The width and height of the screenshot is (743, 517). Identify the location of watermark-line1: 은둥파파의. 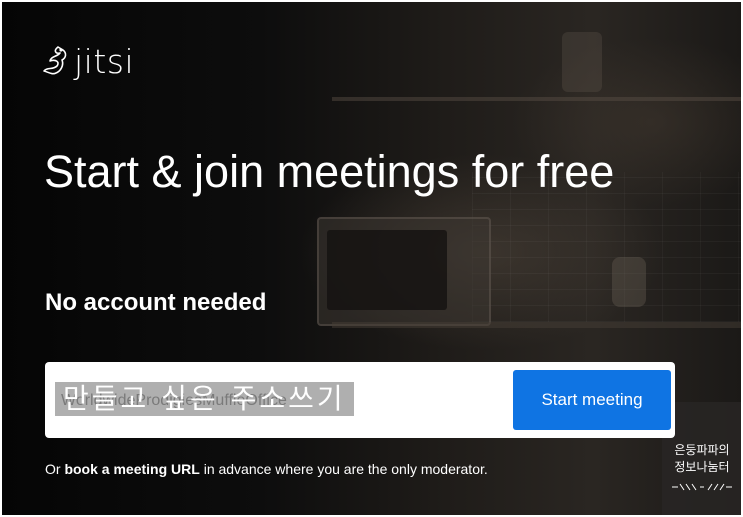
(702, 450).